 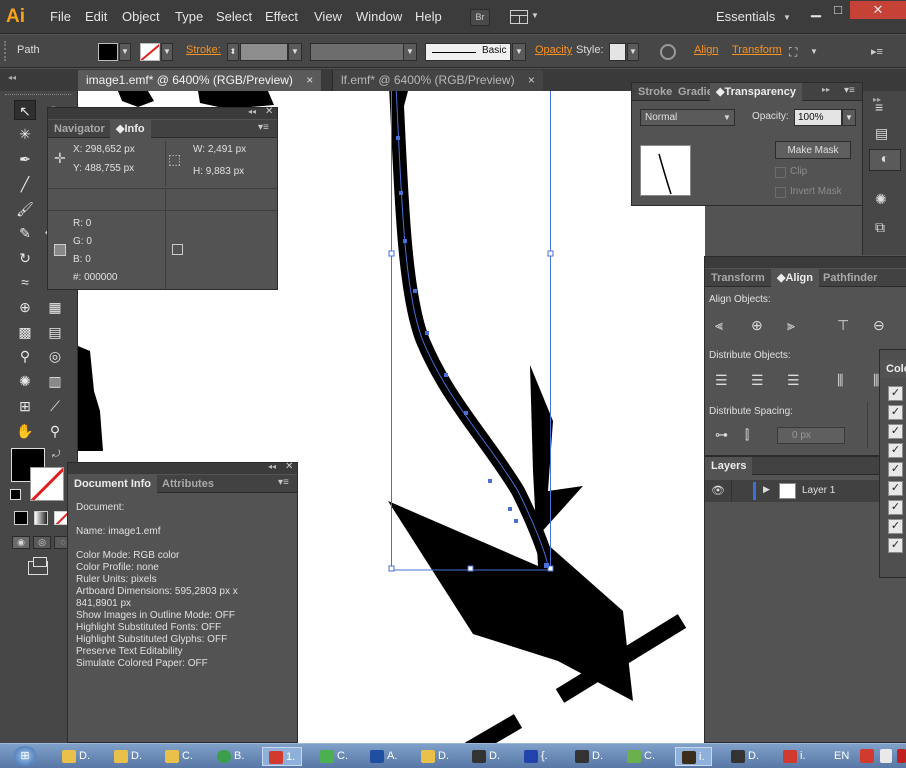 I want to click on tab-info: ◆Info, so click(x=130, y=129).